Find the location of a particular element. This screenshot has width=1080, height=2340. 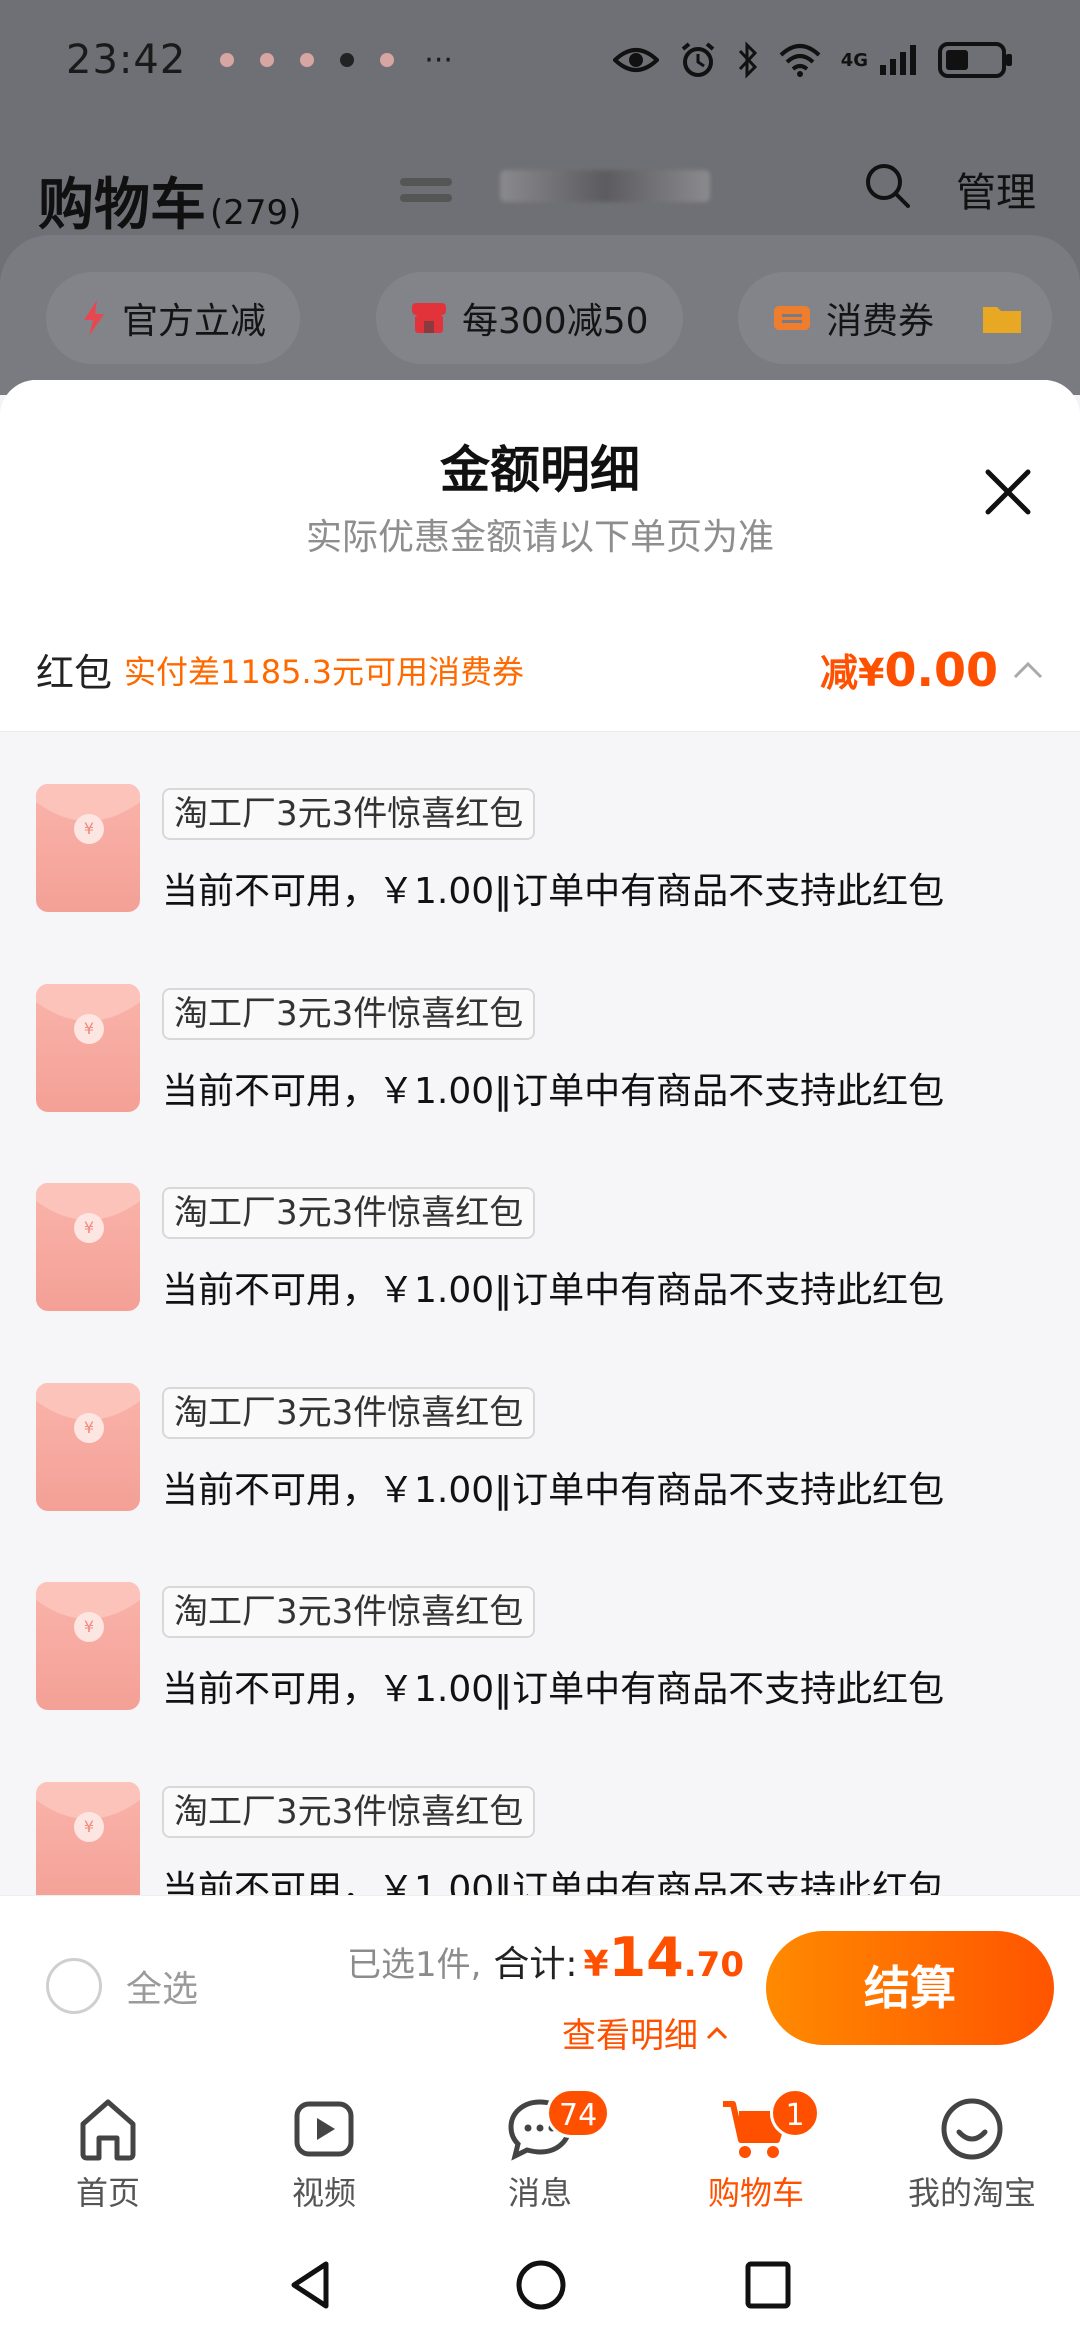

tab-profile: 我的淘宝 is located at coordinates (972, 2155).